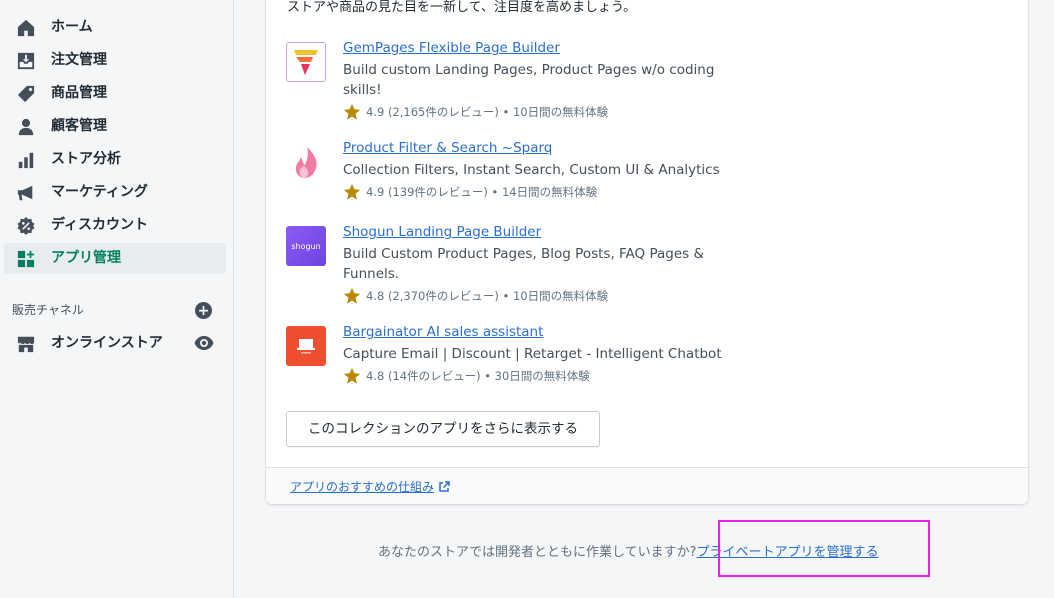 The width and height of the screenshot is (1054, 598). I want to click on discount-icon, so click(26, 226).